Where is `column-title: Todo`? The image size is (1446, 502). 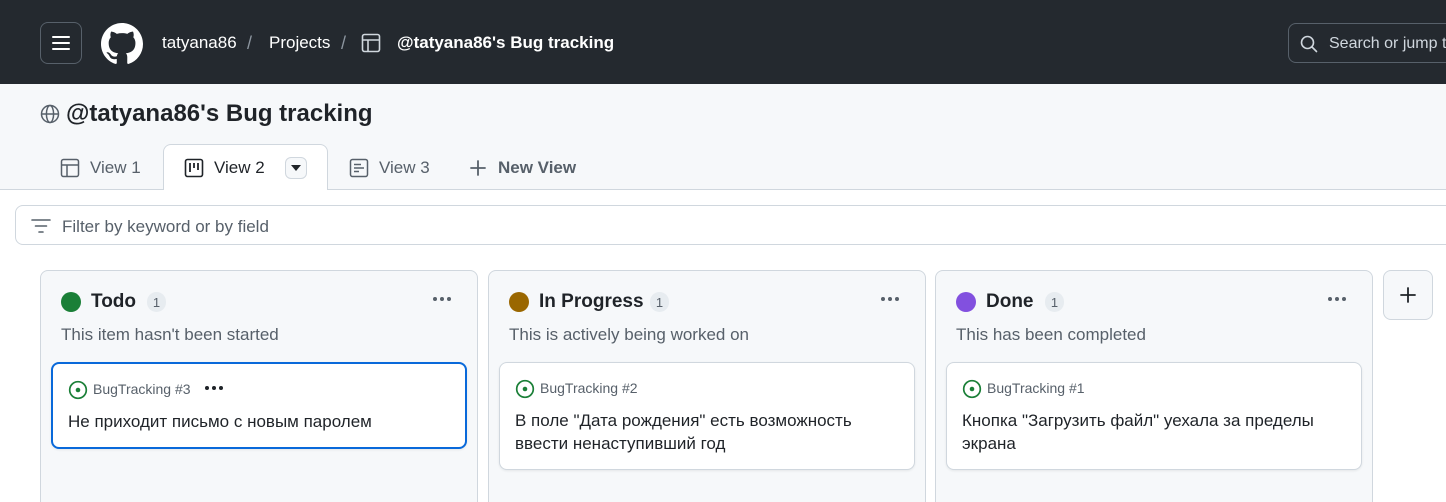
column-title: Todo is located at coordinates (114, 301).